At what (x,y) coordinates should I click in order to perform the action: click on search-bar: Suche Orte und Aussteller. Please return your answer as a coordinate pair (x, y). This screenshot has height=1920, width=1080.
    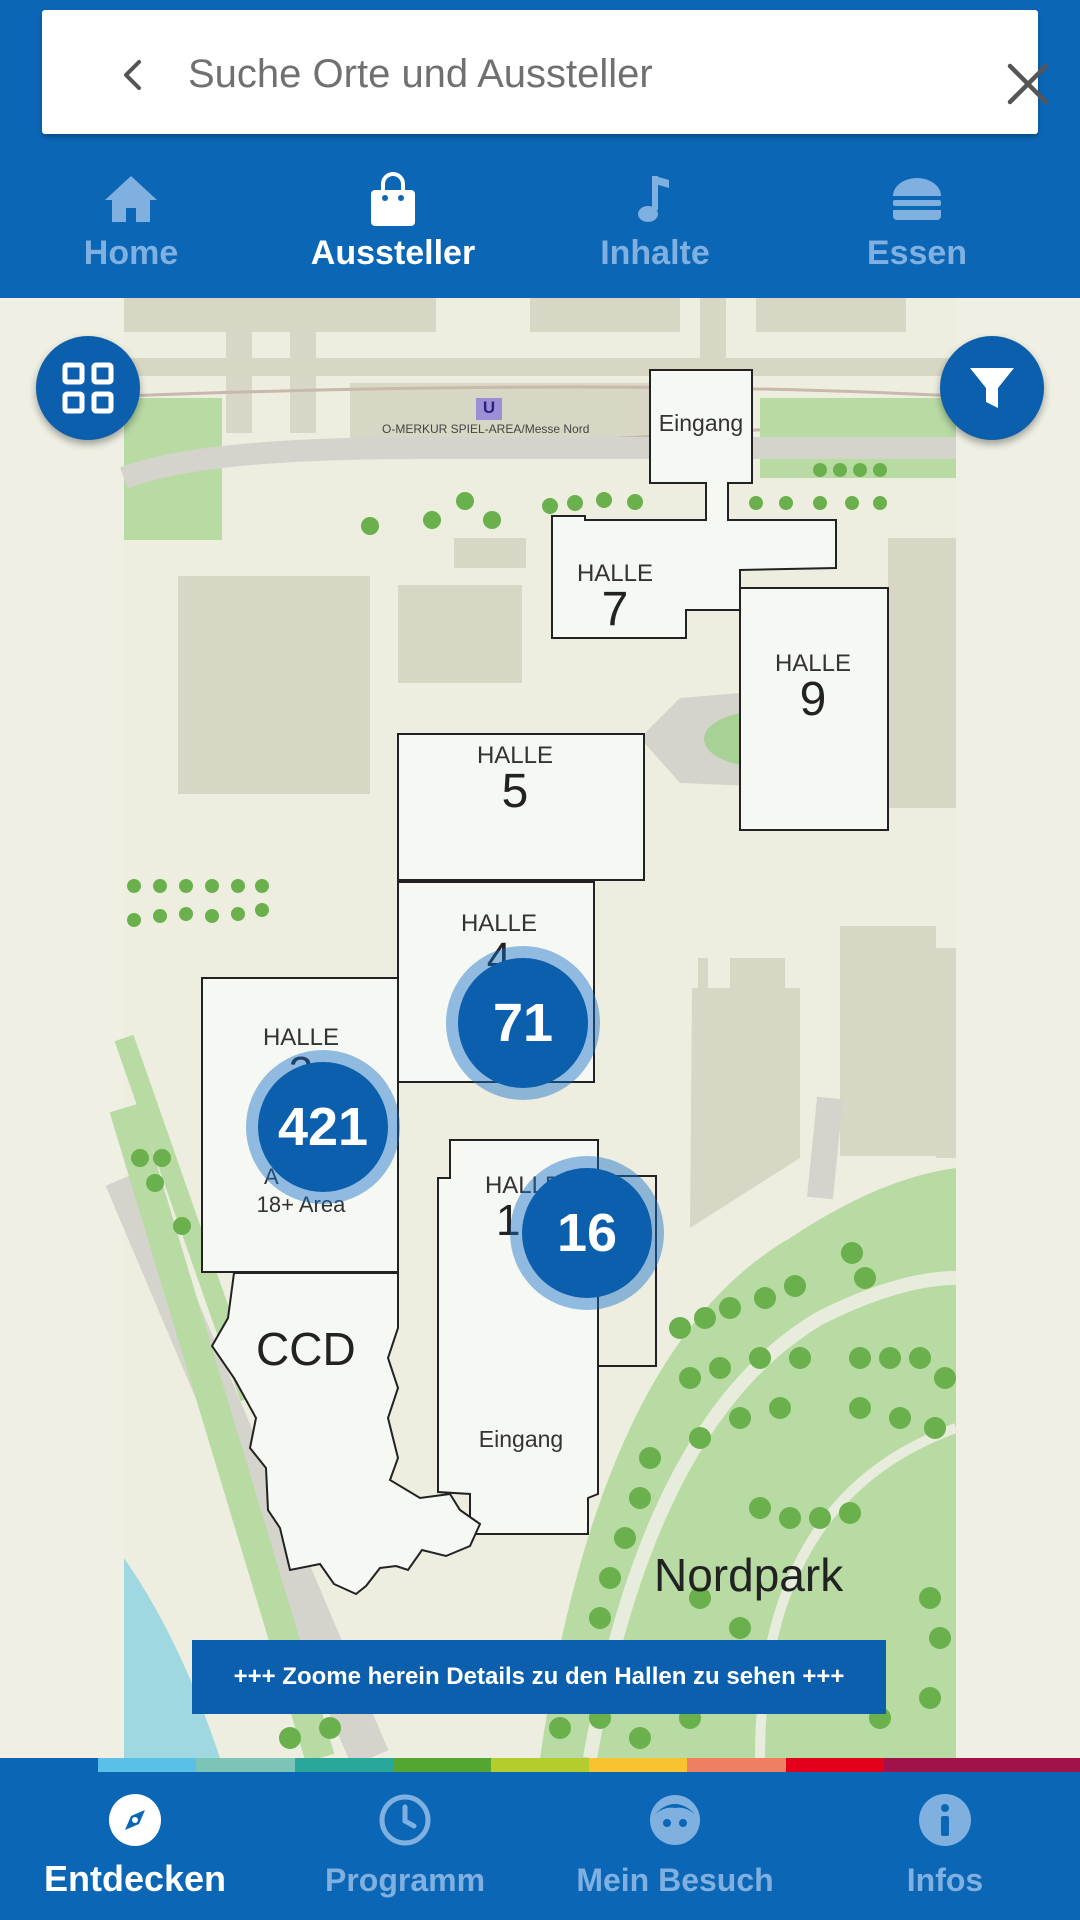
    Looking at the image, I should click on (545, 72).